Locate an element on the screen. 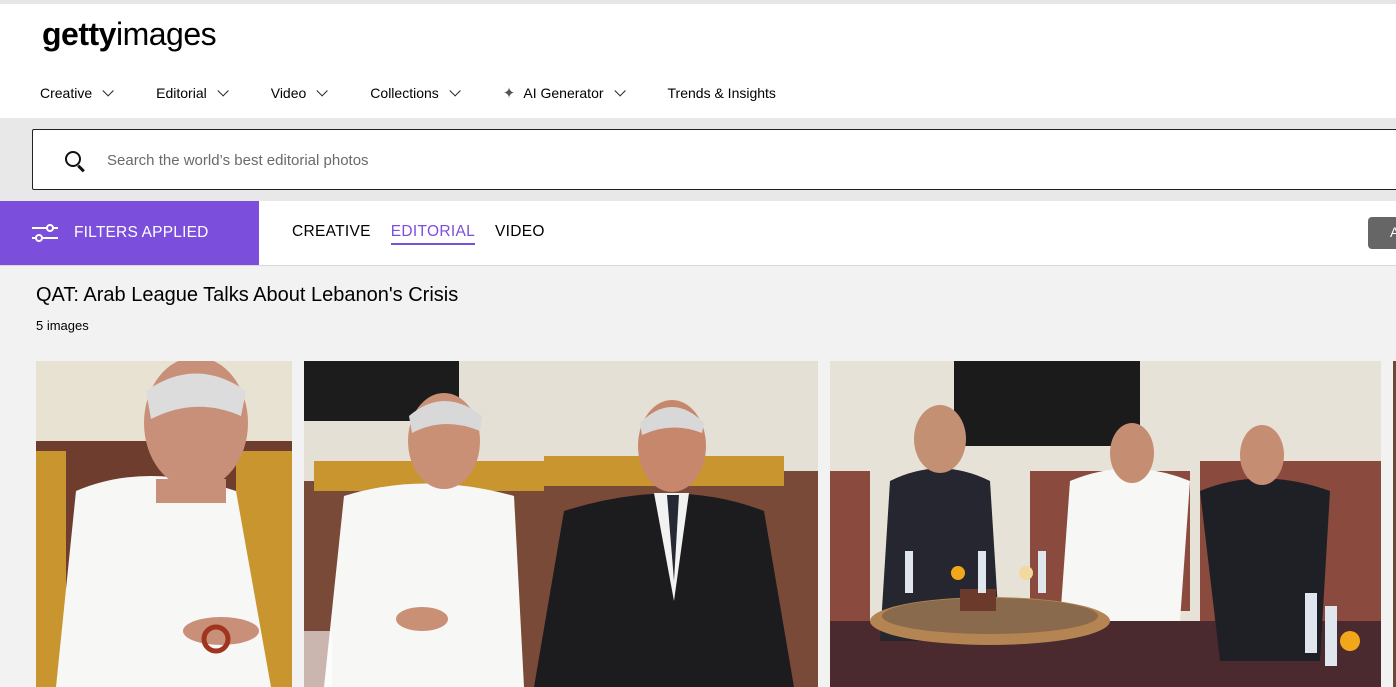 The width and height of the screenshot is (1396, 687). nav-video: Video is located at coordinates (299, 93).